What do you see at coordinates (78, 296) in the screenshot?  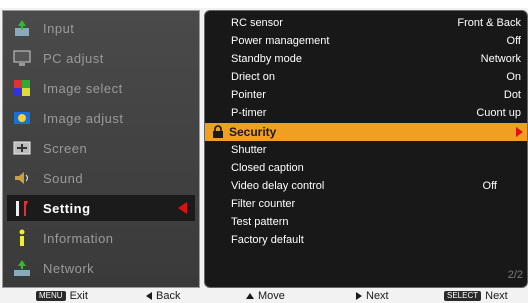 I see `help-exit-label: Exit` at bounding box center [78, 296].